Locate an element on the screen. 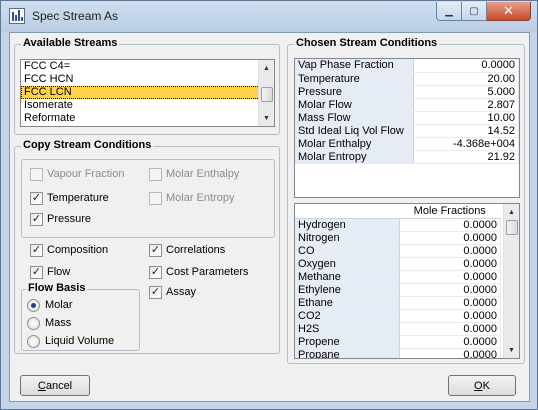 Image resolution: width=538 pixels, height=410 pixels. mass-radio: Mass is located at coordinates (49, 323).